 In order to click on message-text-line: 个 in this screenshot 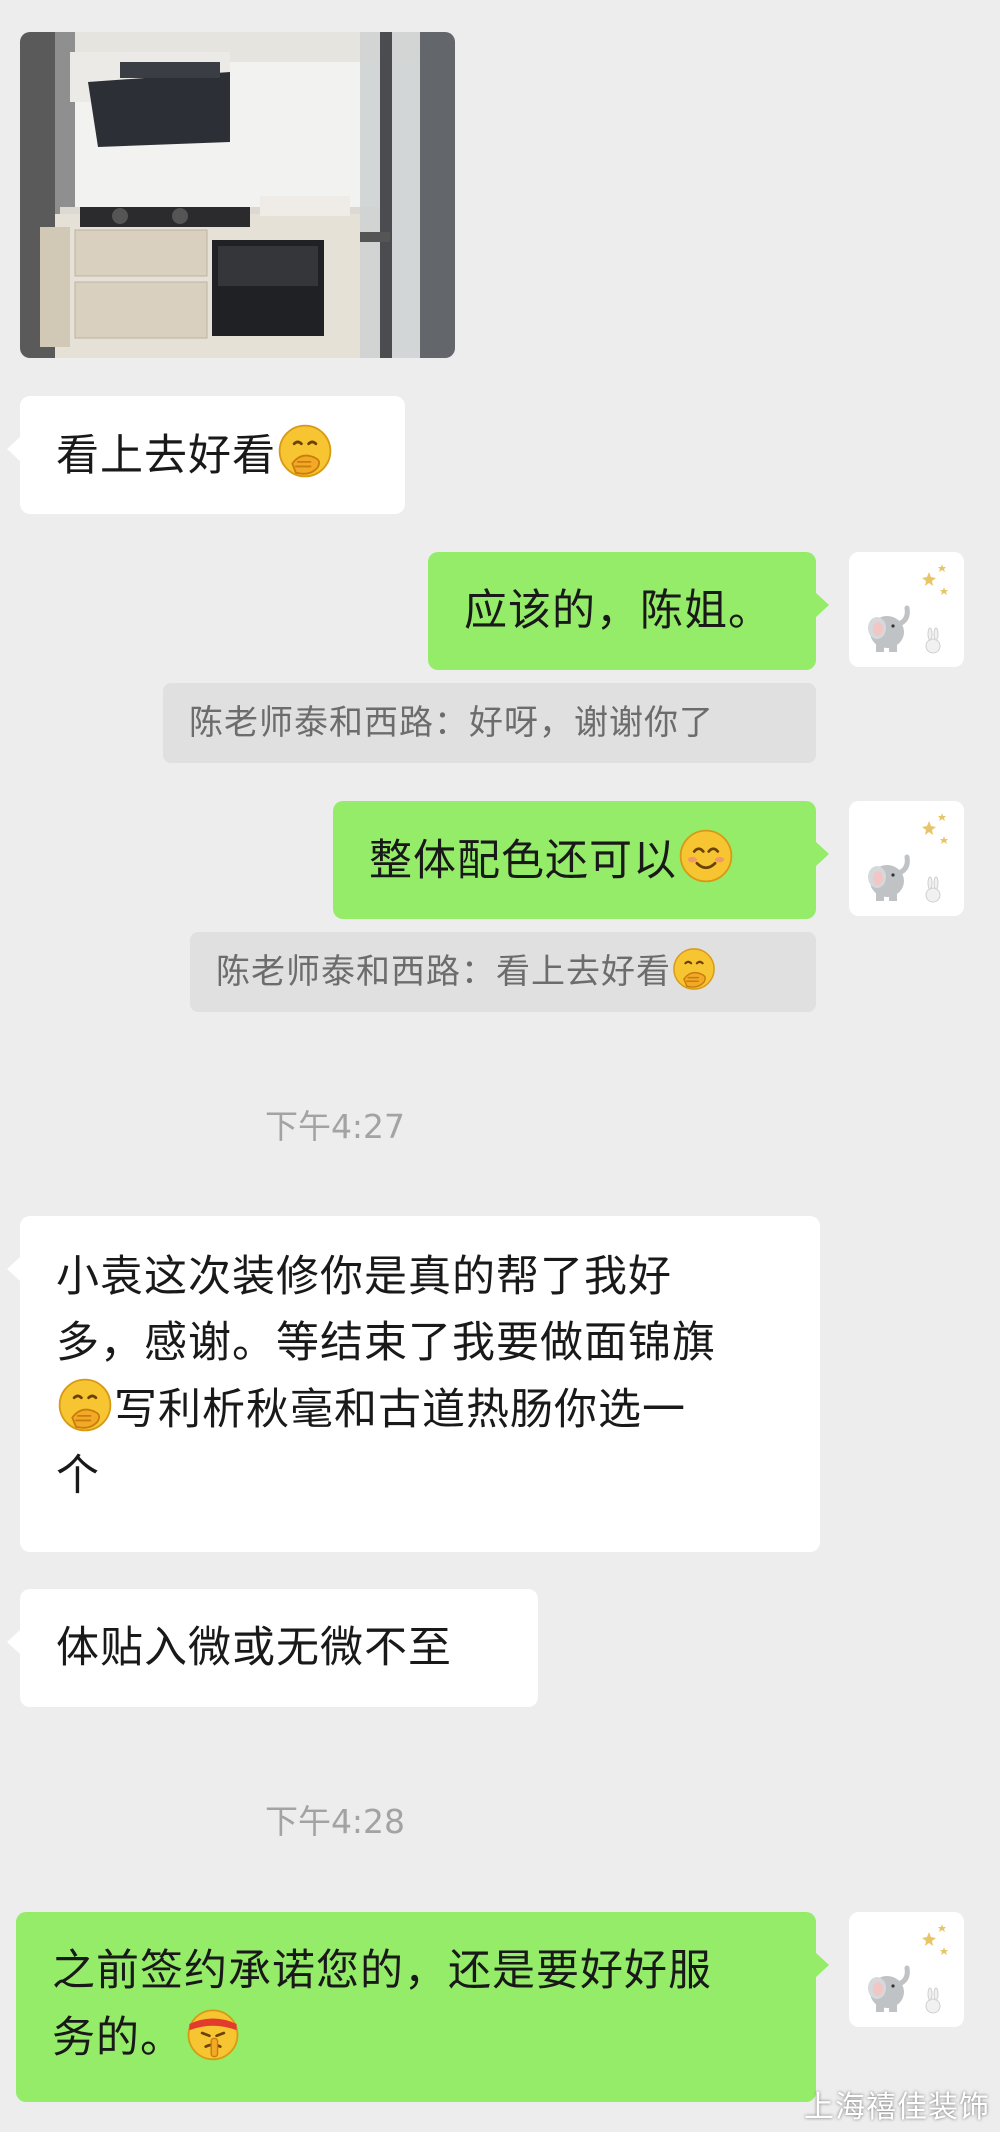, I will do `click(78, 1476)`.